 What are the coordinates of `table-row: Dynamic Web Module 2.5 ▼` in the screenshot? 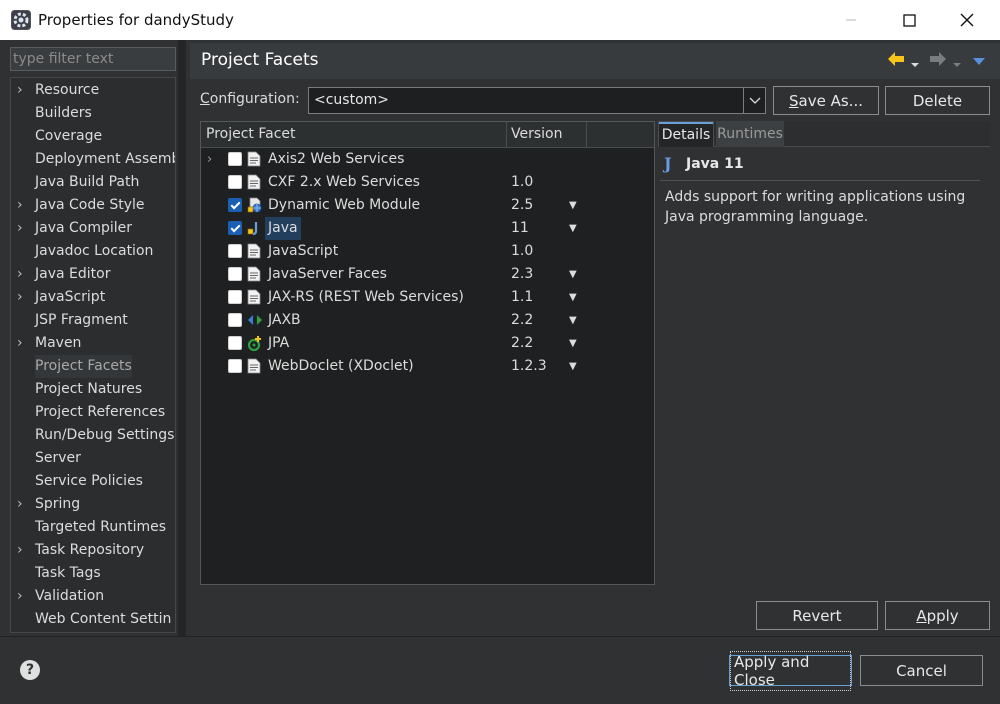 It's located at (427, 205).